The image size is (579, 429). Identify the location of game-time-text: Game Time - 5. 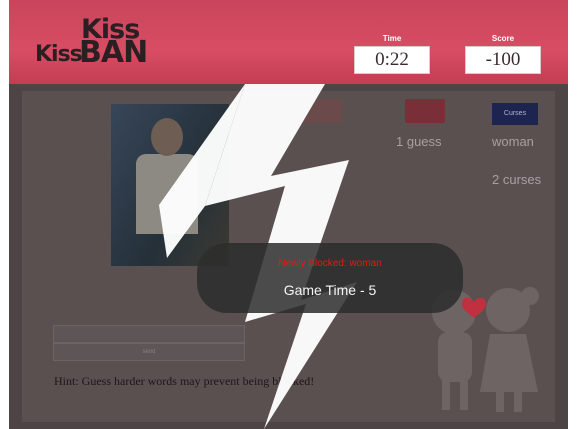
(330, 290).